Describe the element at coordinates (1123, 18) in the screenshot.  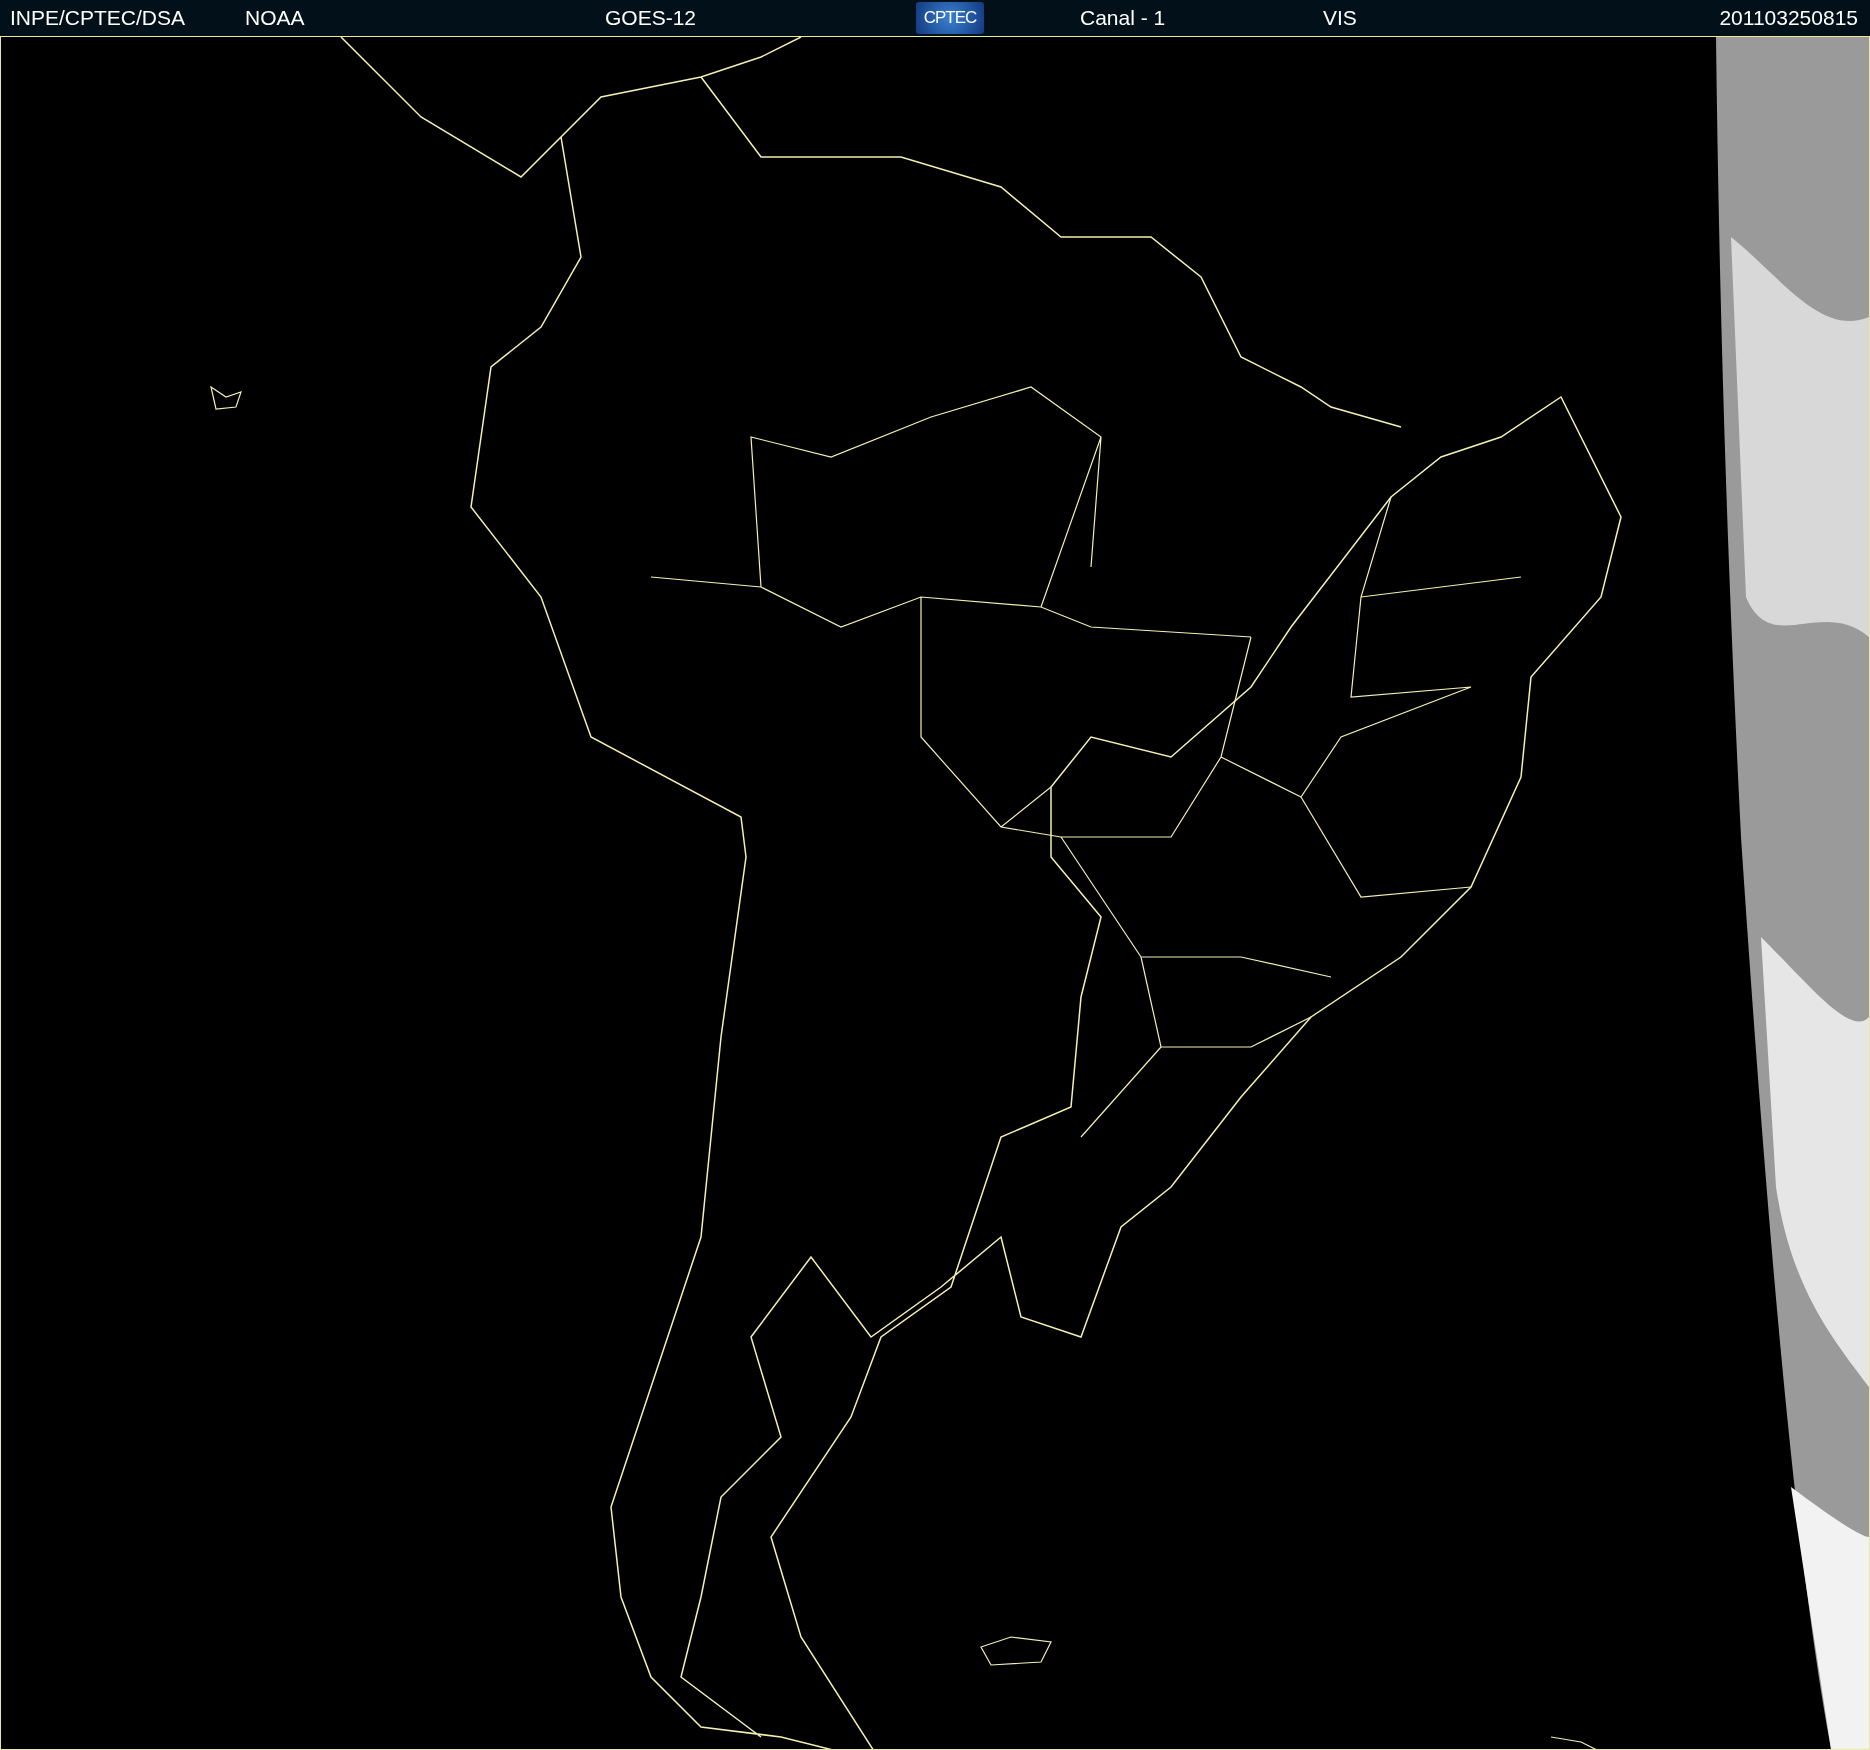
I see `channel-label: Canal - 1` at that location.